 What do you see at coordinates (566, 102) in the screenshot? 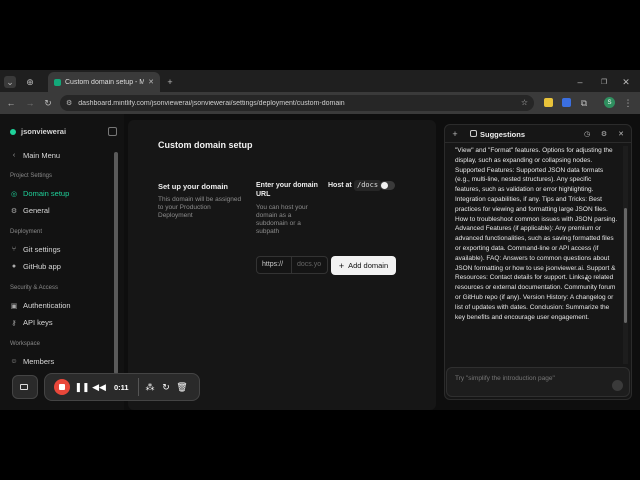
I see `extension-blue-icon` at bounding box center [566, 102].